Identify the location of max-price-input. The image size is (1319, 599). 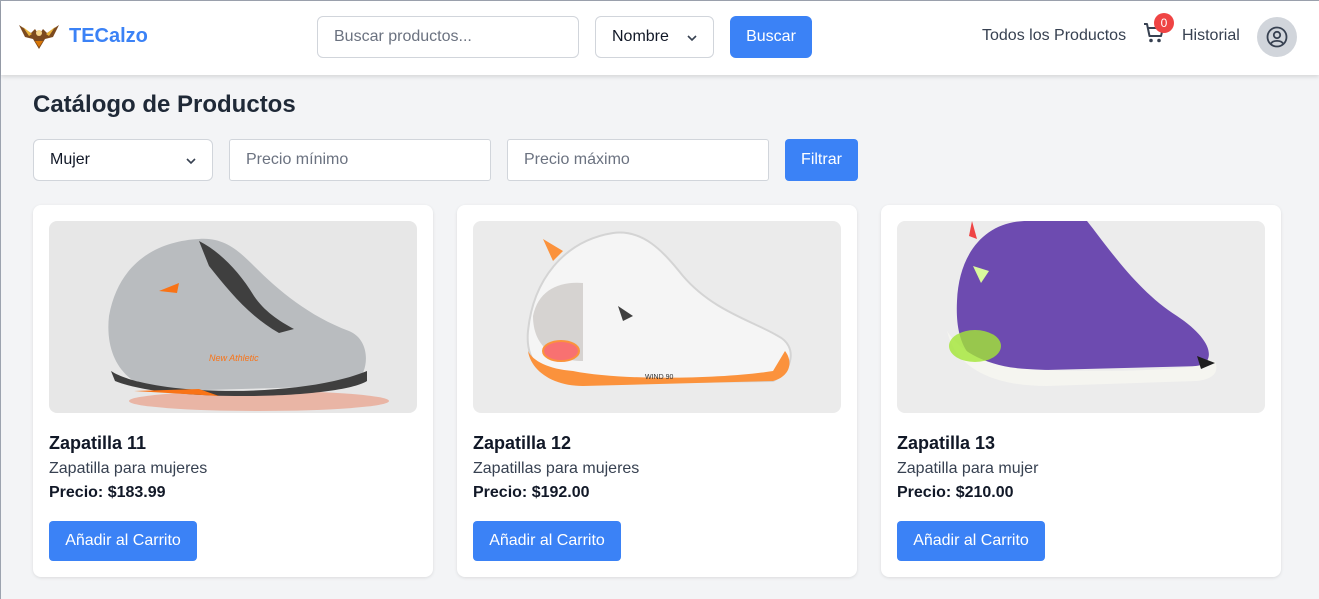
(638, 160).